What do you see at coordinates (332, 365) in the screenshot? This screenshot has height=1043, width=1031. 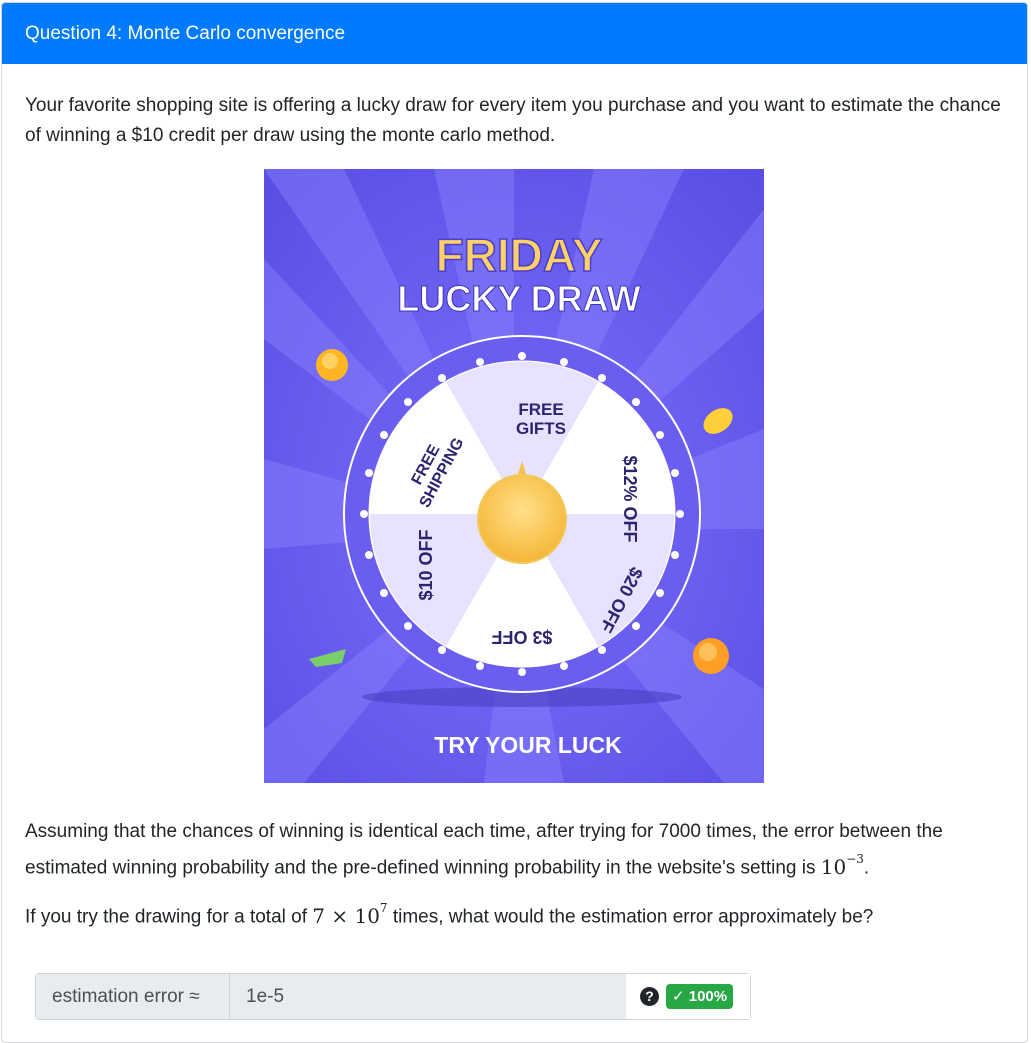 I see `coin-left` at bounding box center [332, 365].